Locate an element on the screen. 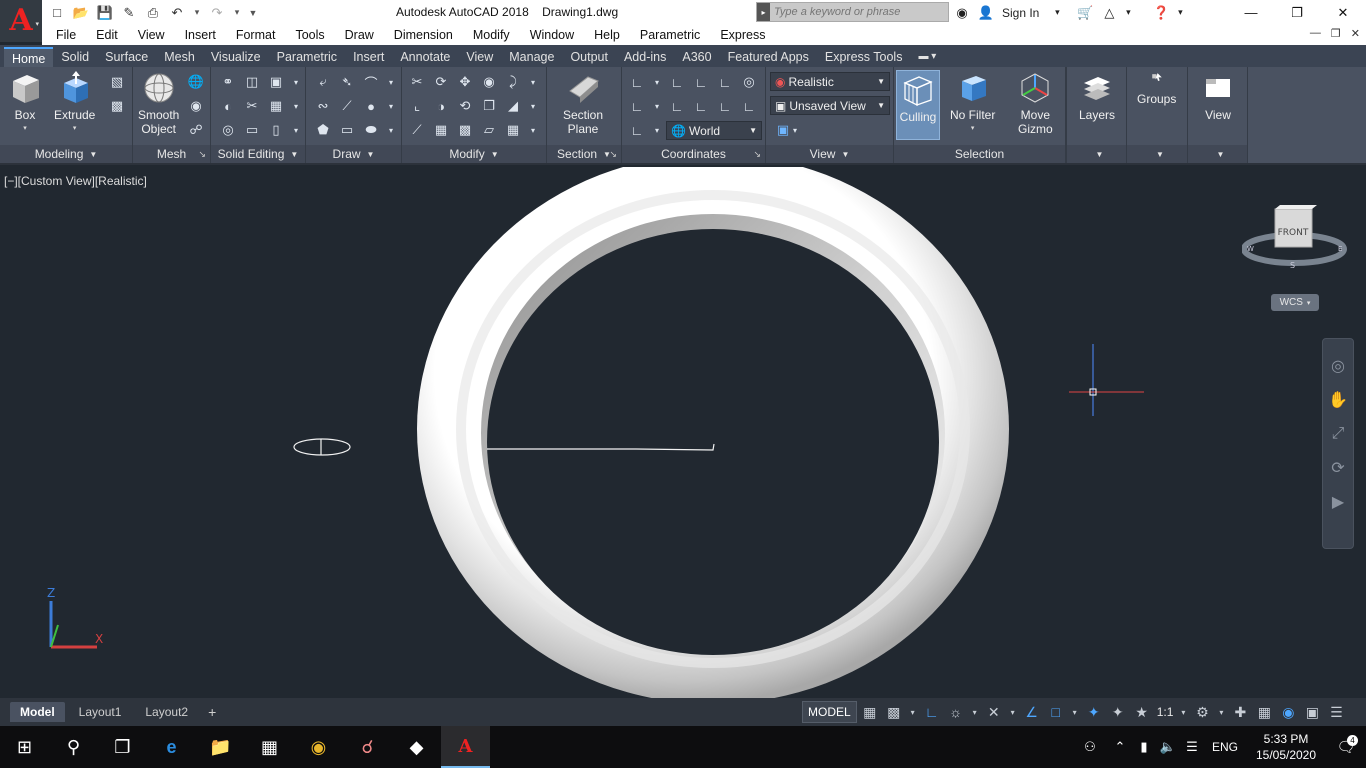 The image size is (1366, 768). extrude-button: Extrude ▾ is located at coordinates (74, 103).